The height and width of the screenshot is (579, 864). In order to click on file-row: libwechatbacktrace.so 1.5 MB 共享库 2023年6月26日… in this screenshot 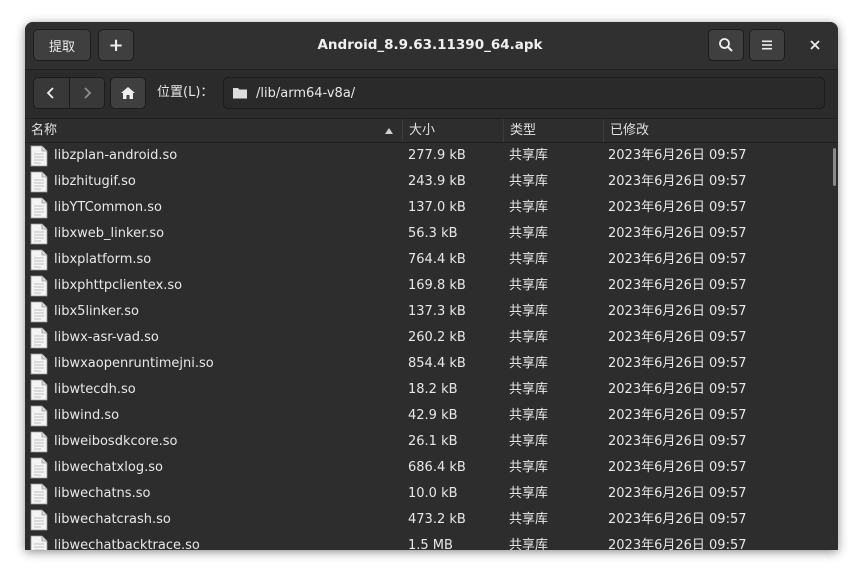, I will do `click(431, 541)`.